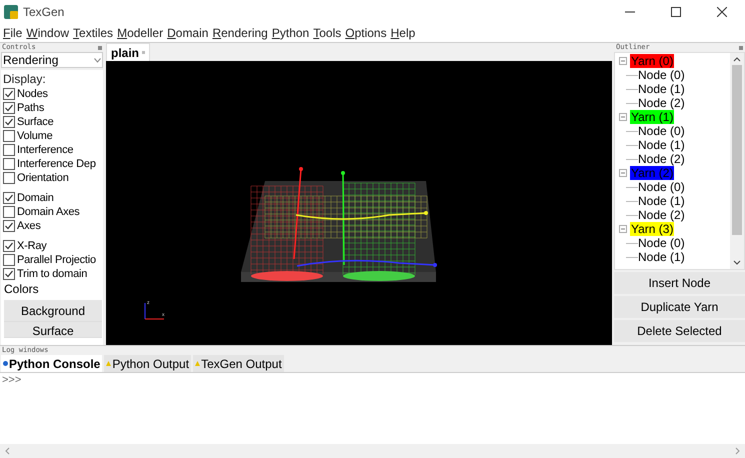  I want to click on window-title: TexGen, so click(43, 12).